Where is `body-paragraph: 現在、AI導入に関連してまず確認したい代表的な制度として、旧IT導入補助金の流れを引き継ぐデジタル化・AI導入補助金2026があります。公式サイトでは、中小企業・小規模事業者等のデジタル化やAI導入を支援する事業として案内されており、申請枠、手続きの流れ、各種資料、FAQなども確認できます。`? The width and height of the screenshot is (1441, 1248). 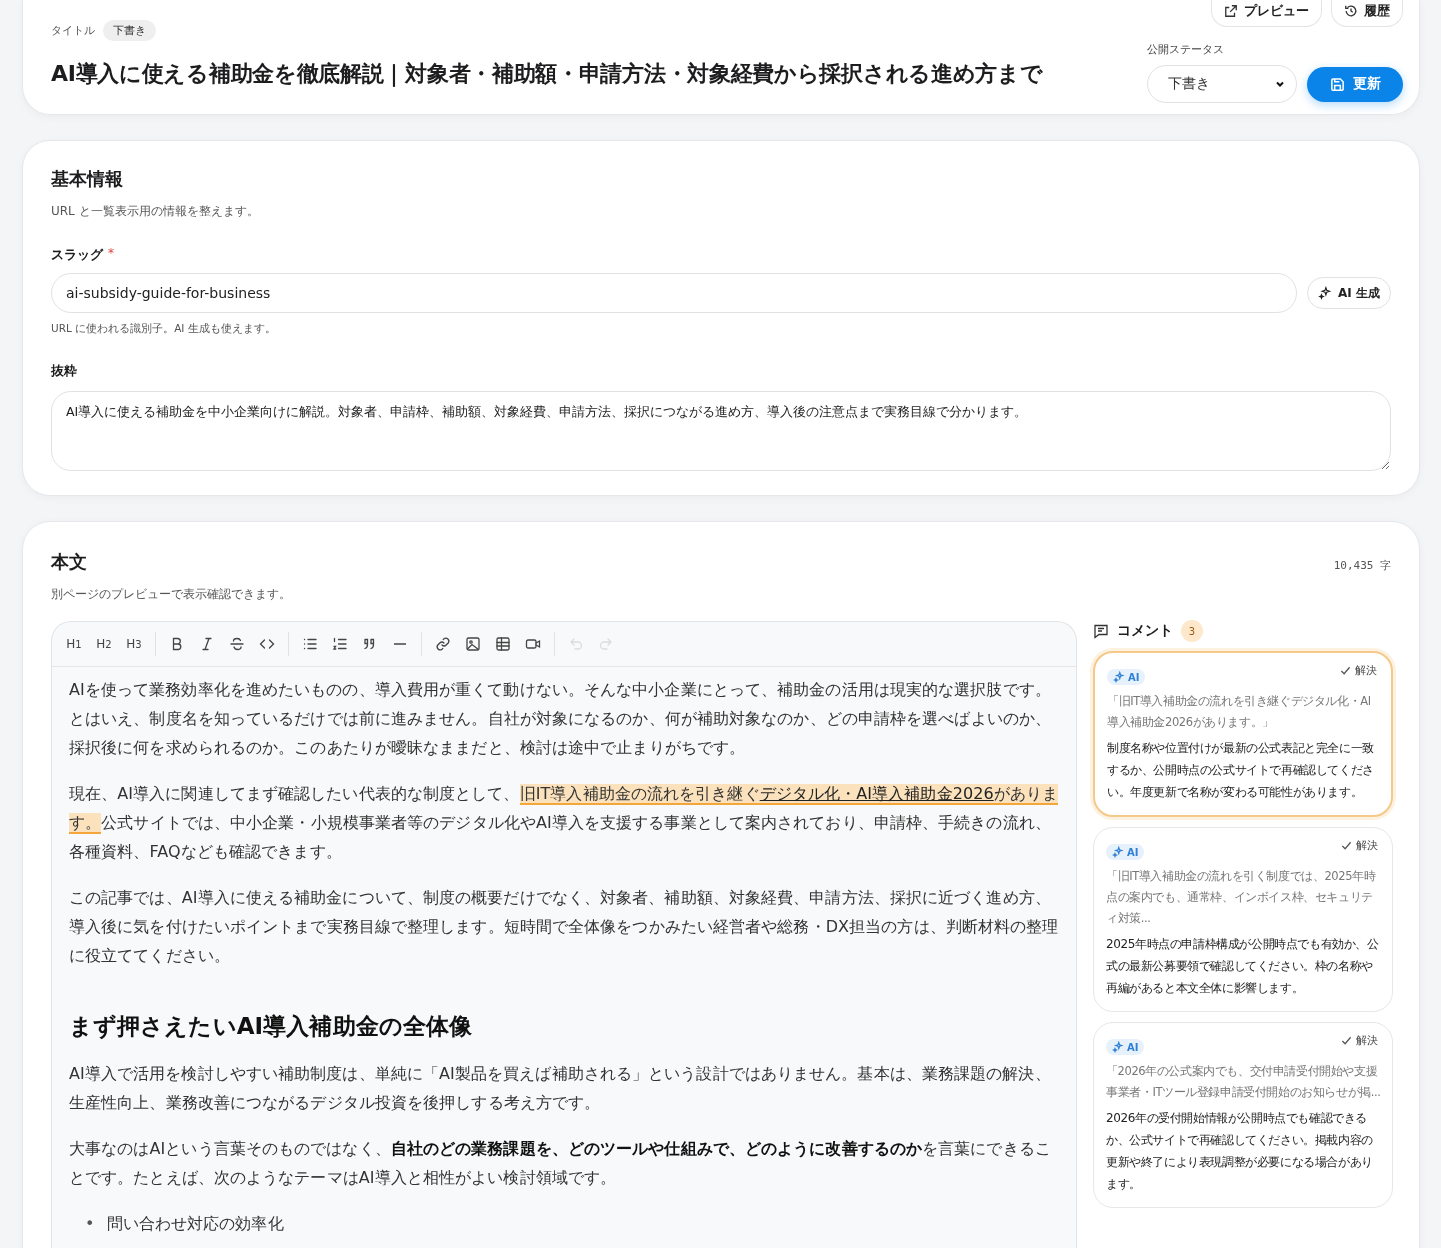
body-paragraph: 現在、AI導入に関連してまず確認したい代表的な制度として、旧IT導入補助金の流れを引き継ぐデジタル化・AI導入補助金2026があります。公式サイトでは、中小企業・小規模事業者等のデジタル化やAI導入を支援する事業として案内されており、申請枠、手続きの流れ、各種資料、FAQなども確認できます。 is located at coordinates (564, 823).